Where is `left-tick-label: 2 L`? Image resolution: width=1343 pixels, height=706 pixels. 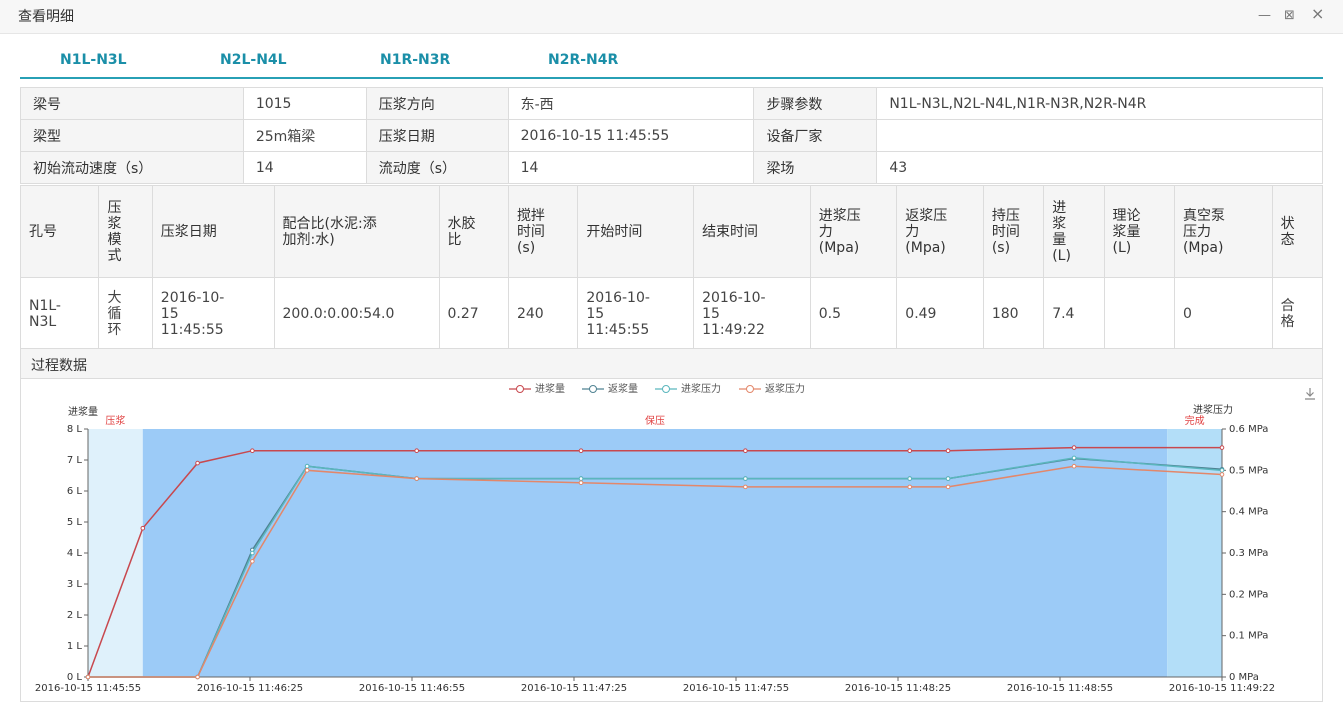
left-tick-label: 2 L is located at coordinates (75, 615).